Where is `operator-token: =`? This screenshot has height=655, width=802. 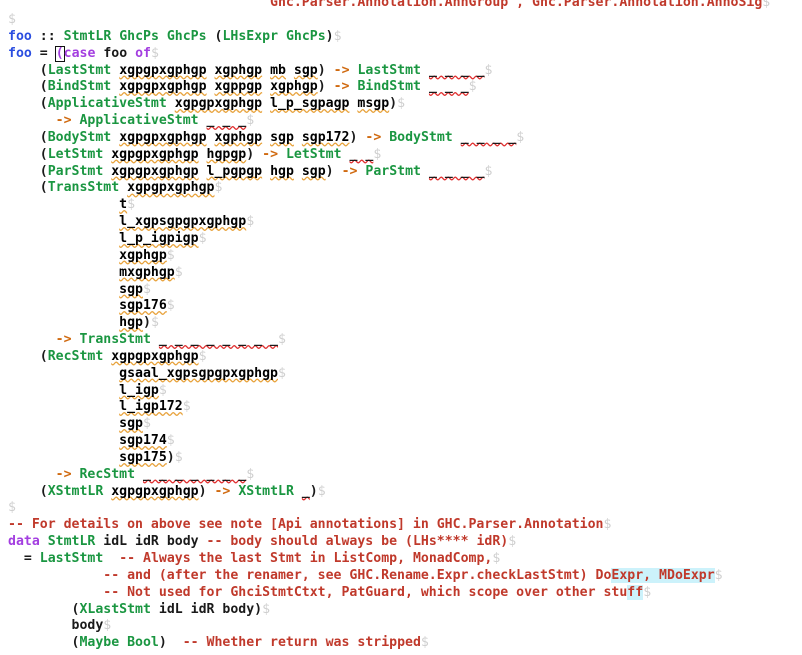
operator-token: = is located at coordinates (43, 53).